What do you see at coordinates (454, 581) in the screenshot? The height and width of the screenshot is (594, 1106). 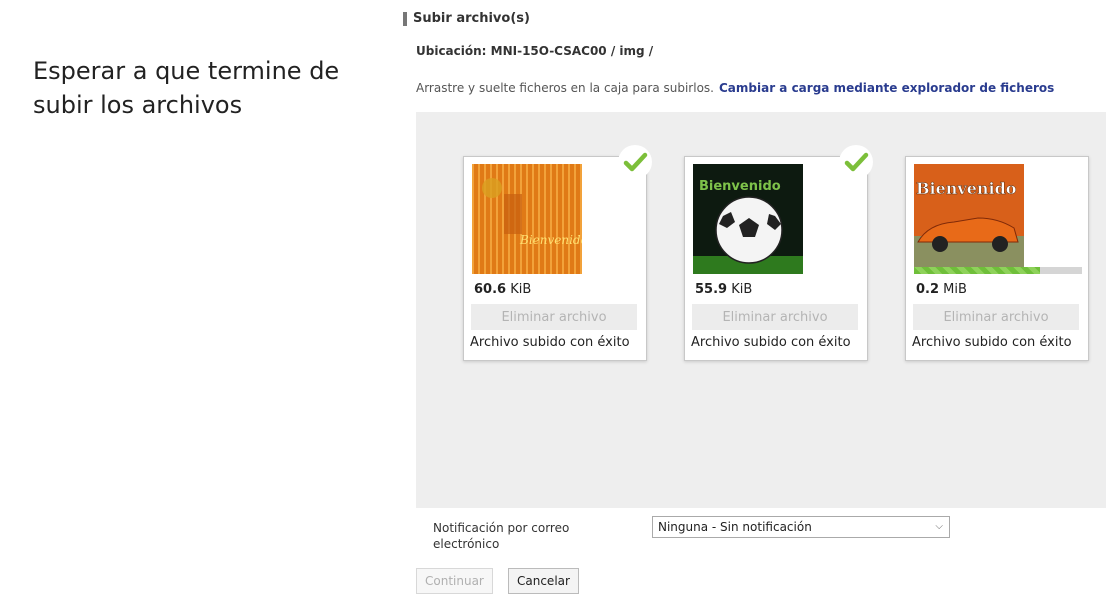 I see `continue-button: Continuar` at bounding box center [454, 581].